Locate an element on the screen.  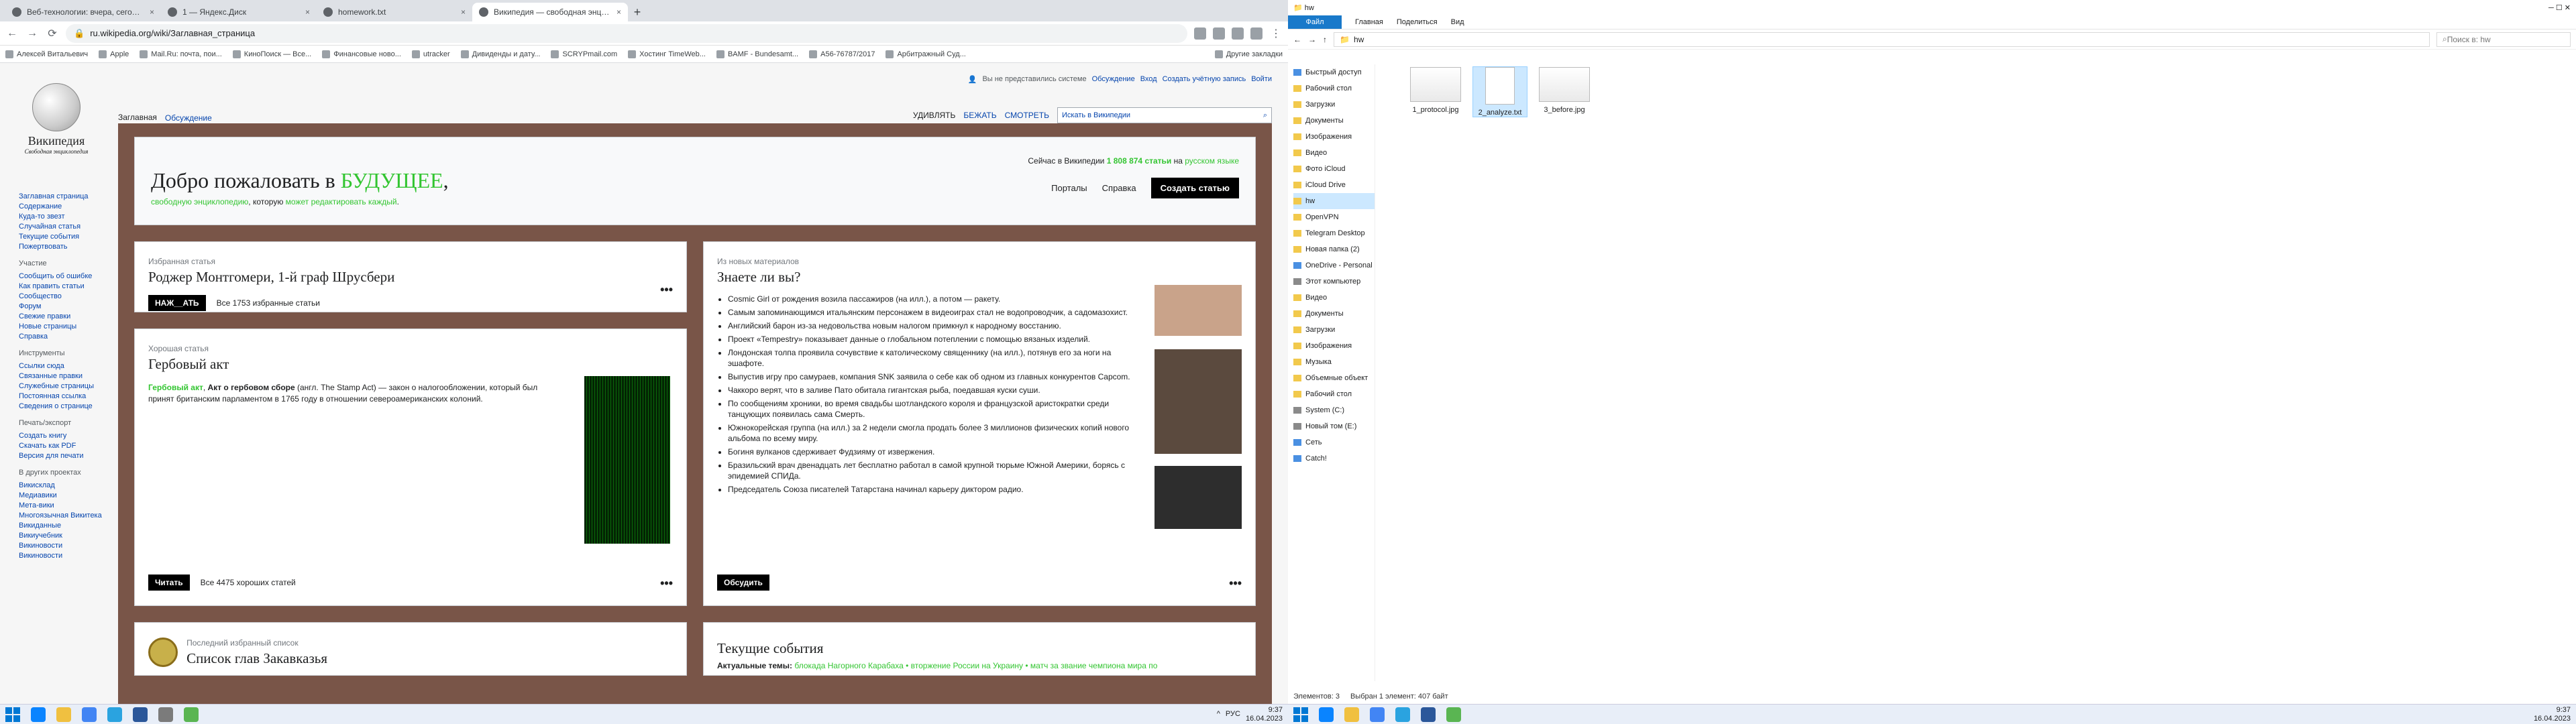
nav-item: Видео is located at coordinates (1334, 298).